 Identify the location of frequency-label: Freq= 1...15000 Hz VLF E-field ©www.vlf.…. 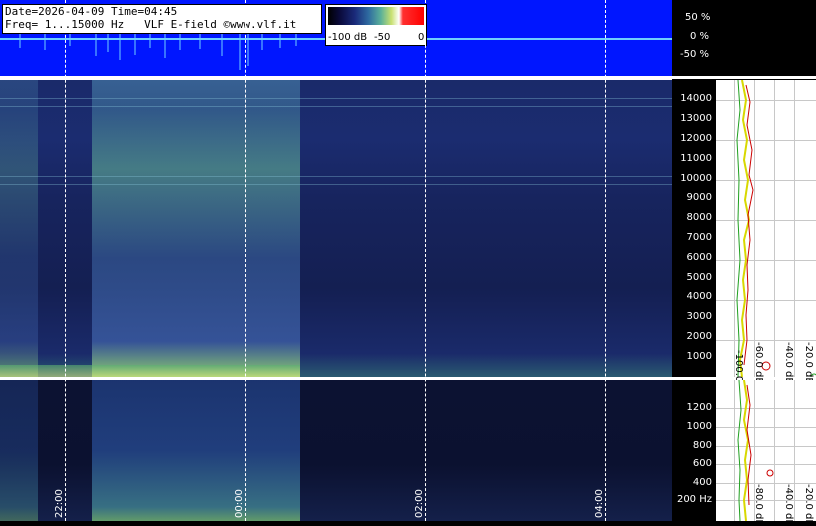
(151, 24).